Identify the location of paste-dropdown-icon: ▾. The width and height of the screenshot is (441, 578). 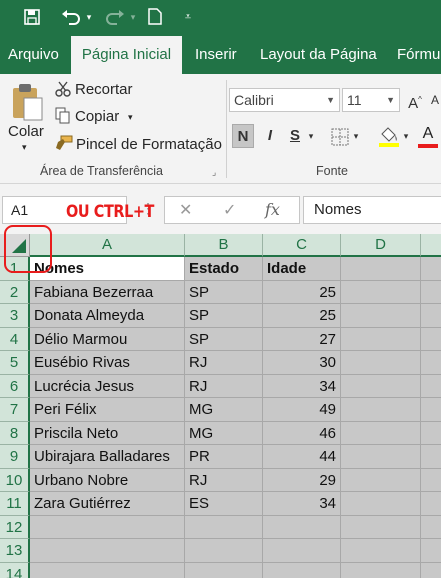
(24, 147).